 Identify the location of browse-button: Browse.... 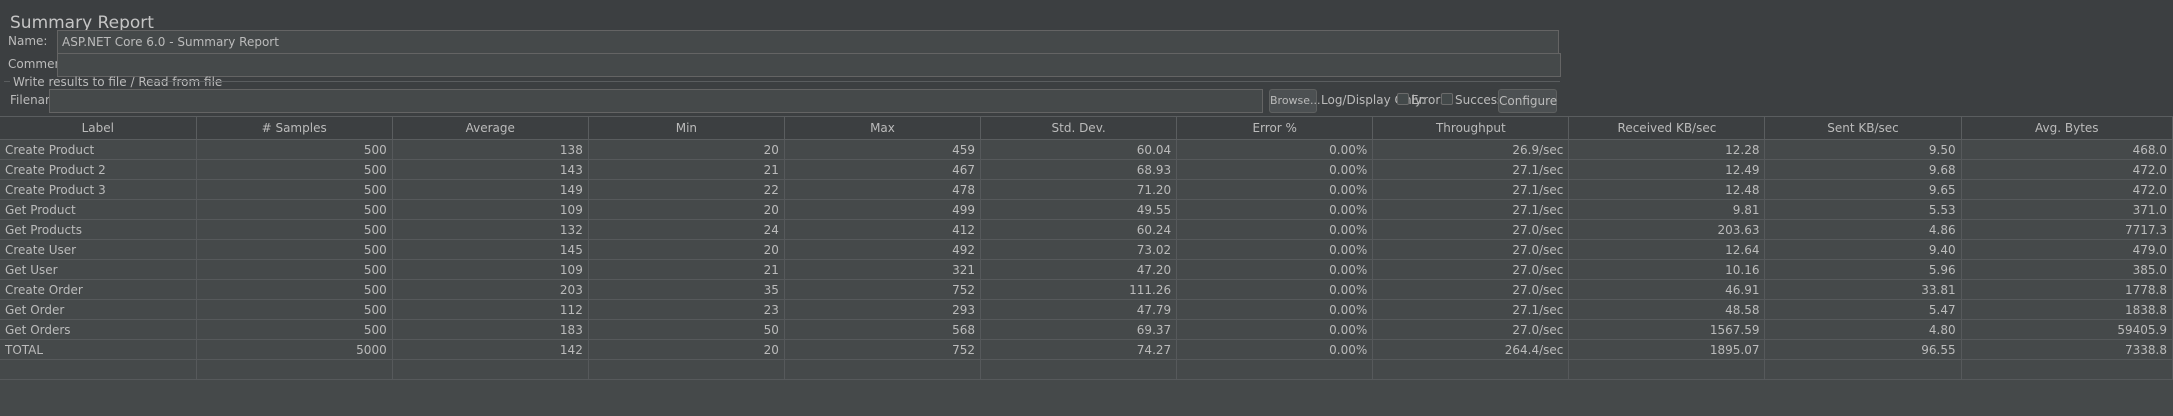
(1295, 101).